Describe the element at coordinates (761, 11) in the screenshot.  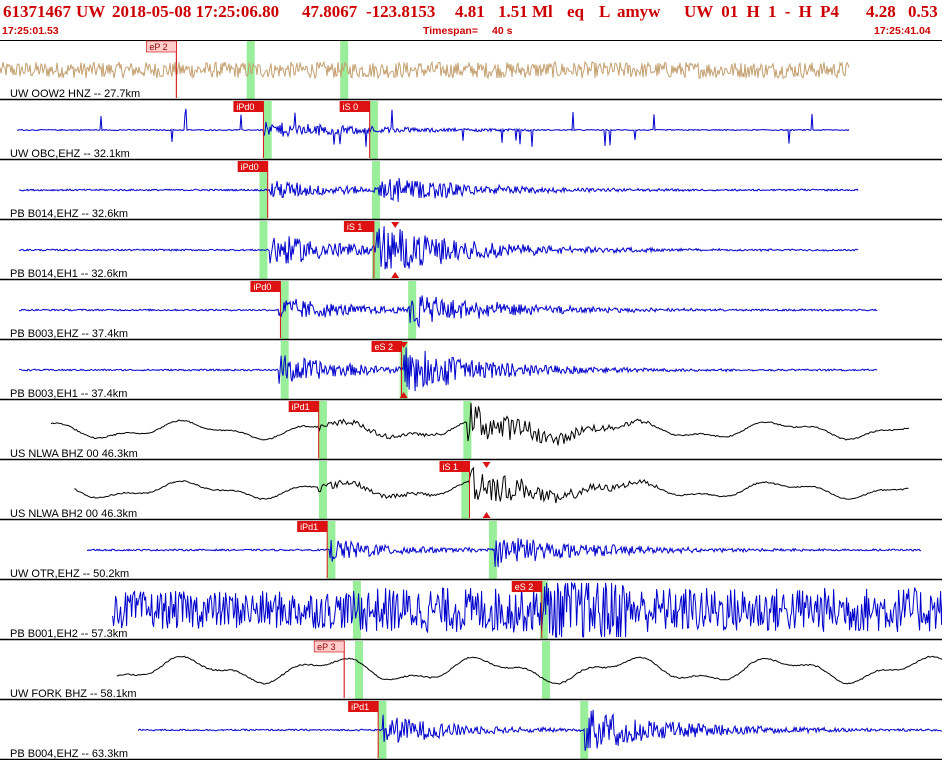
I see `event-quality: UW 01 H 1 - H P4` at that location.